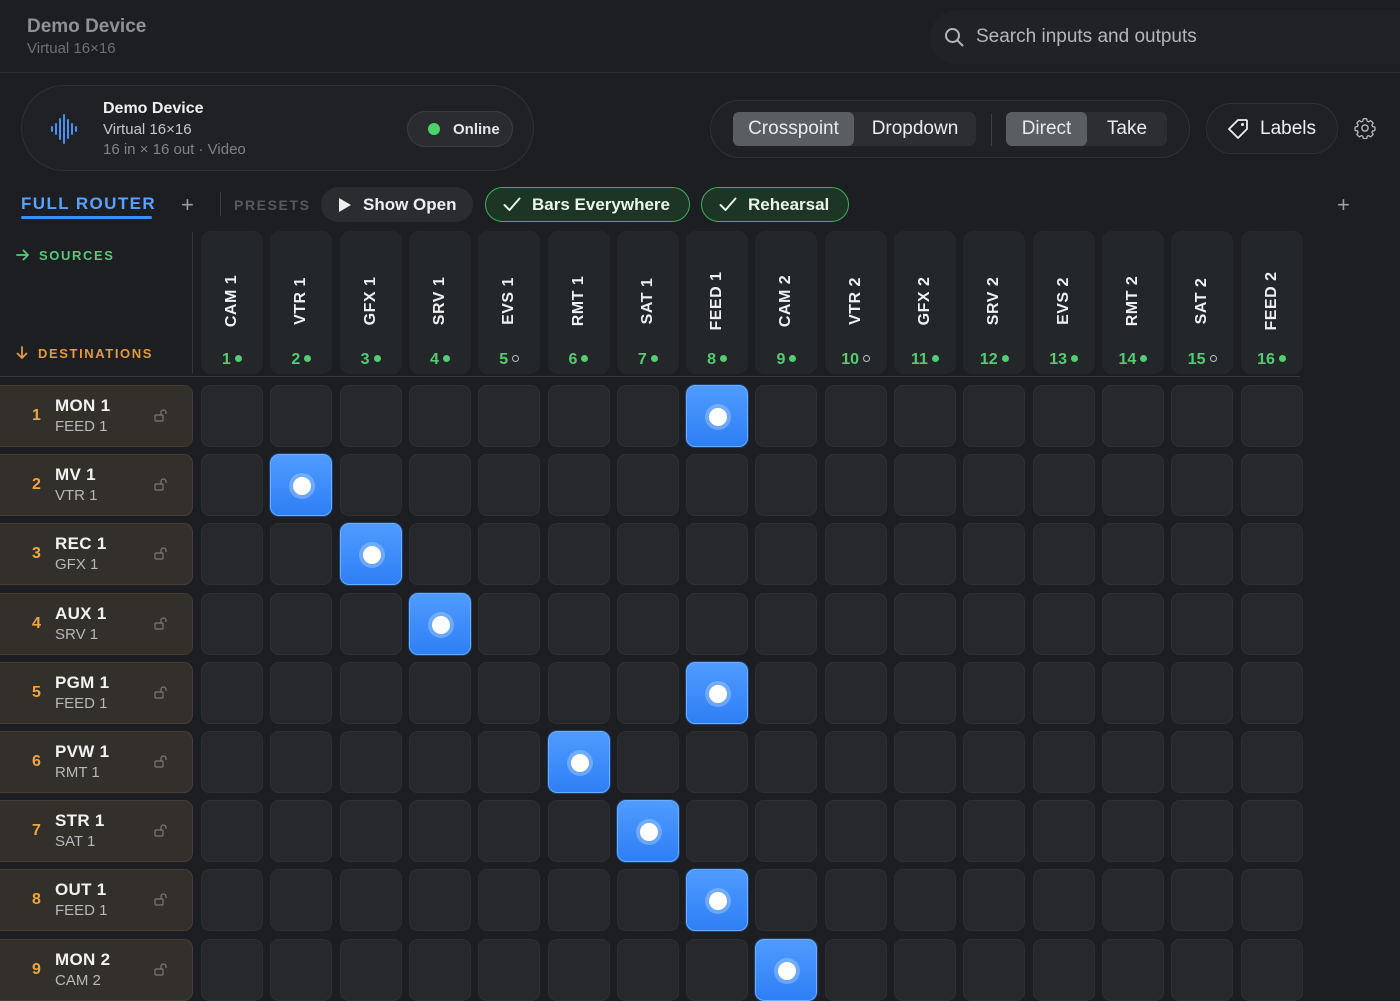  I want to click on source-header: EVS 1 5, so click(509, 302).